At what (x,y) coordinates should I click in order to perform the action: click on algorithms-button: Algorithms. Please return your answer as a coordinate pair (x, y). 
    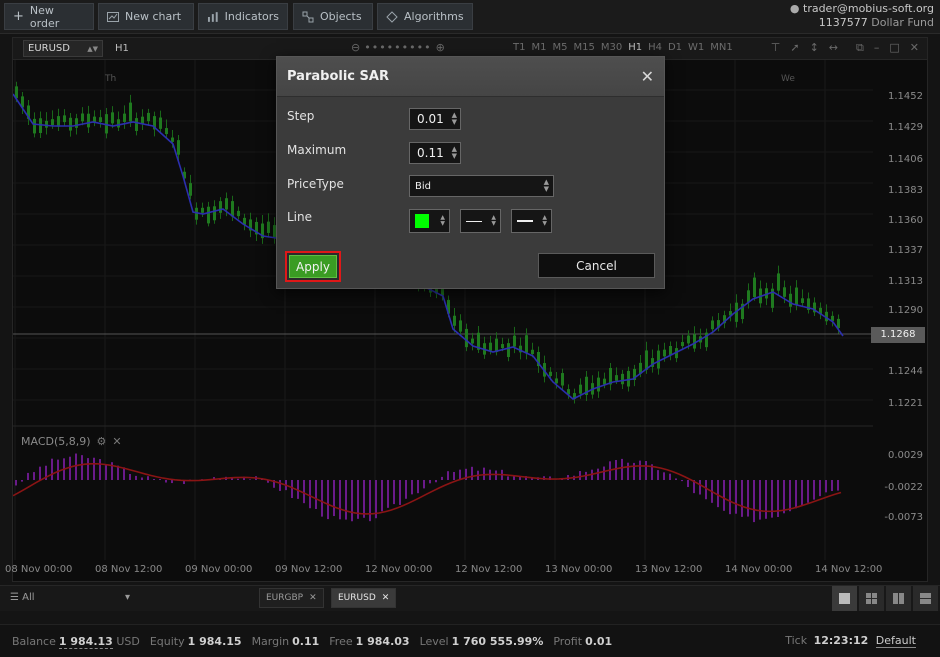
    Looking at the image, I should click on (425, 16).